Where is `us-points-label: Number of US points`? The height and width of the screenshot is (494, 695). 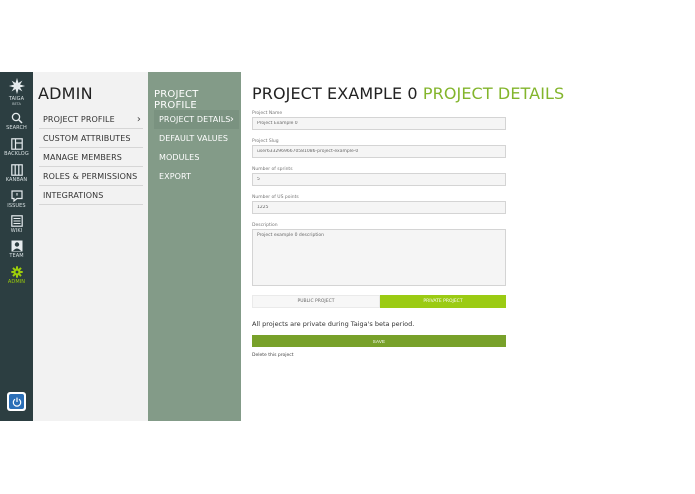 us-points-label: Number of US points is located at coordinates (275, 197).